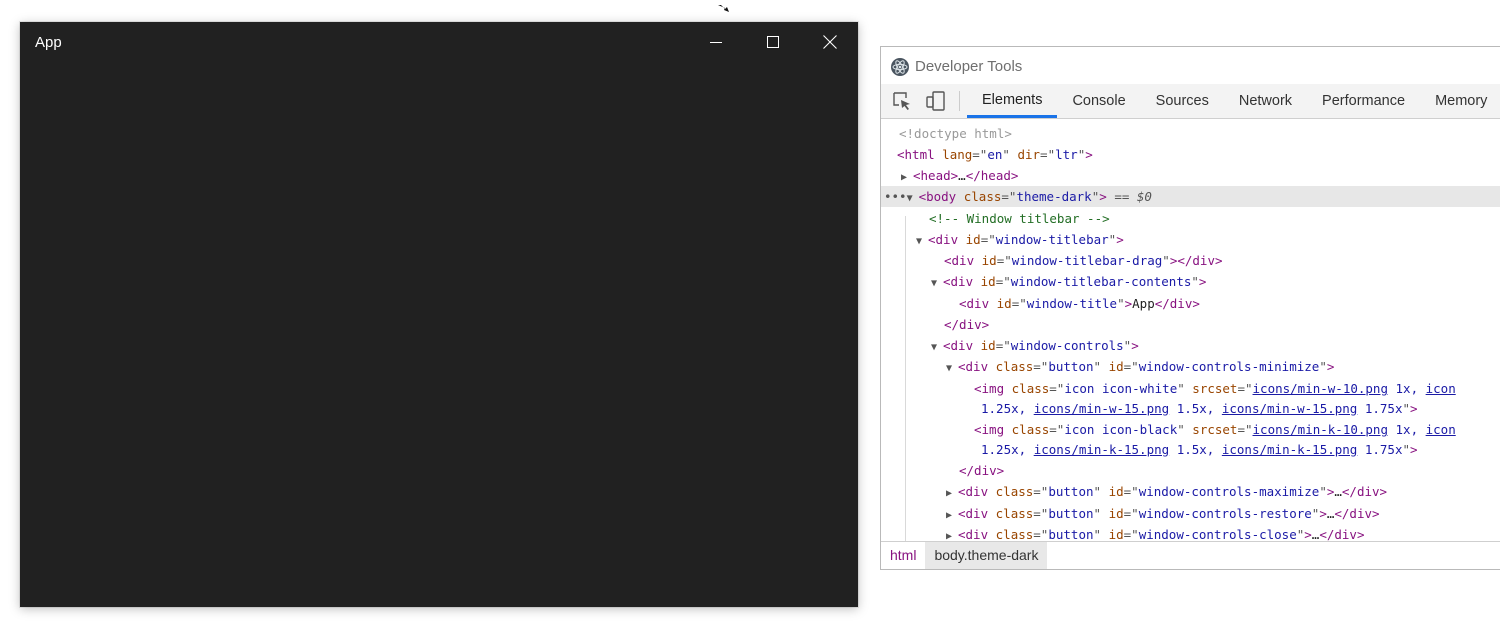 The width and height of the screenshot is (1500, 630). Describe the element at coordinates (1066, 154) in the screenshot. I see `attr-value: ltr` at that location.